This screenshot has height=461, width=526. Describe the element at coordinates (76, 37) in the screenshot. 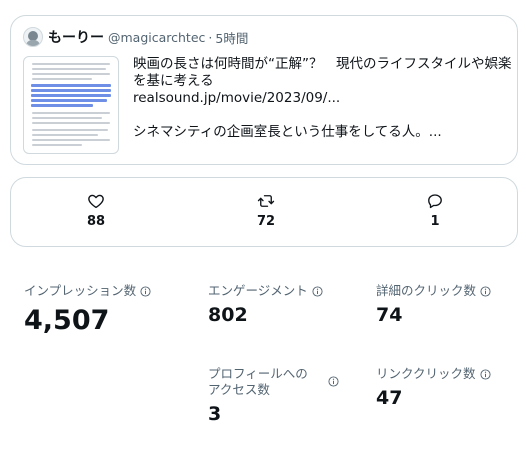

I see `author-name: もーりー` at that location.